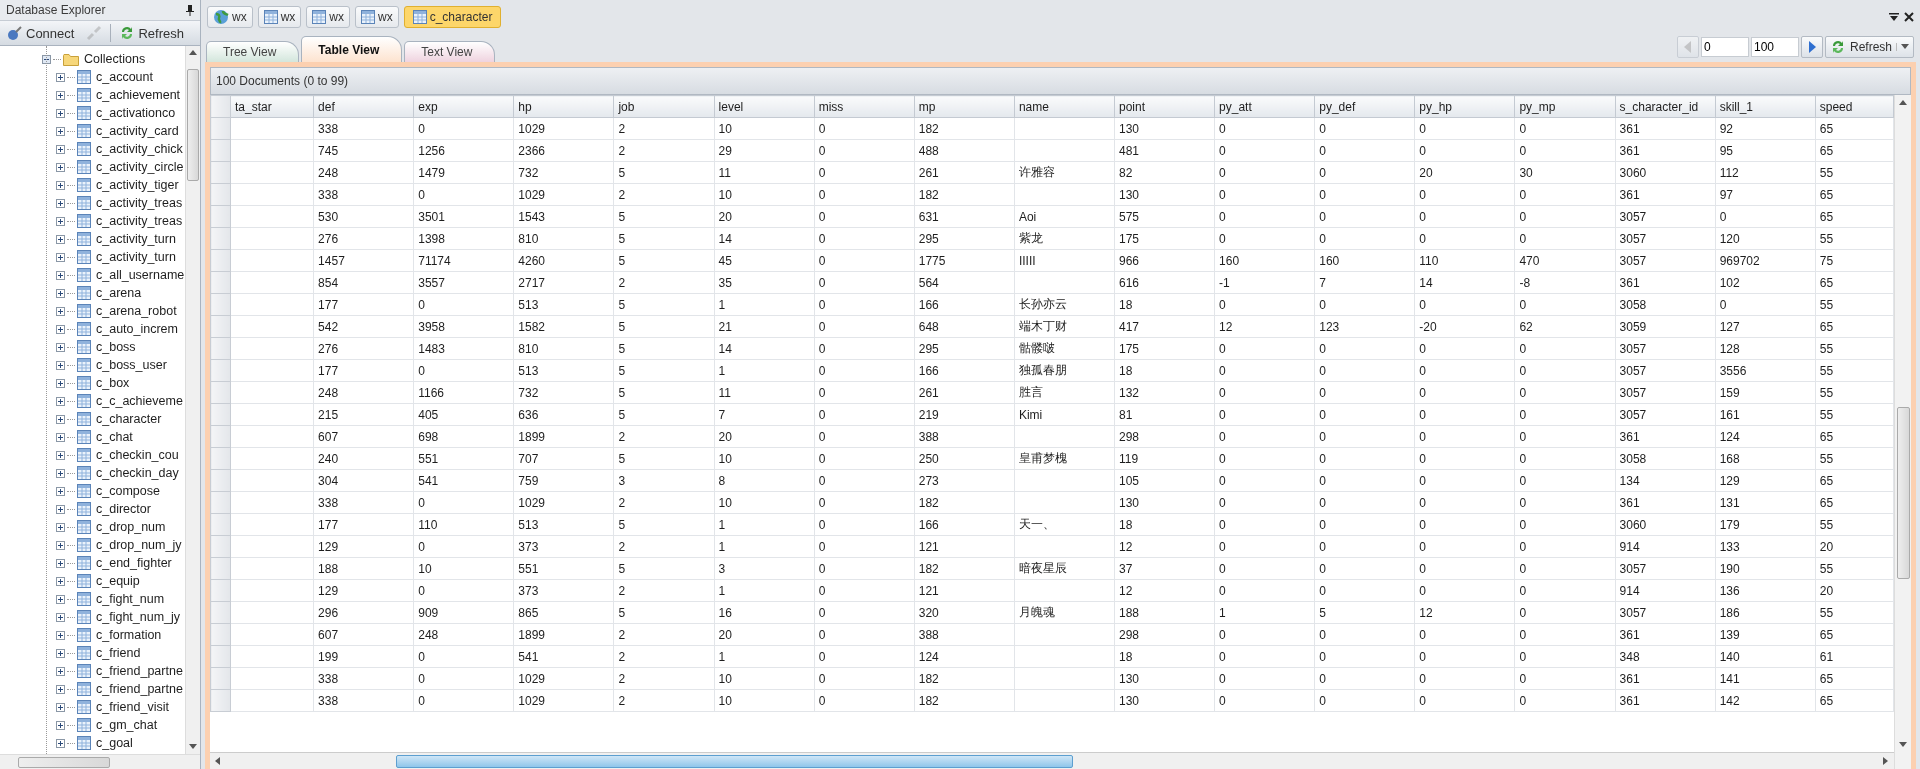 The height and width of the screenshot is (769, 1920). I want to click on tree-item: c_activity_turn, so click(136, 257).